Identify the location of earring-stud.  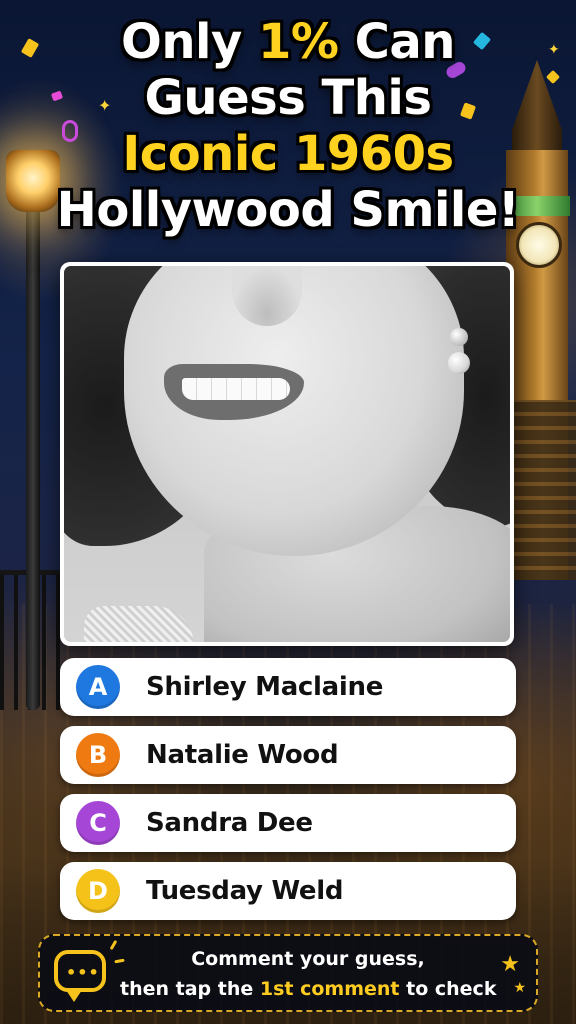
(459, 337).